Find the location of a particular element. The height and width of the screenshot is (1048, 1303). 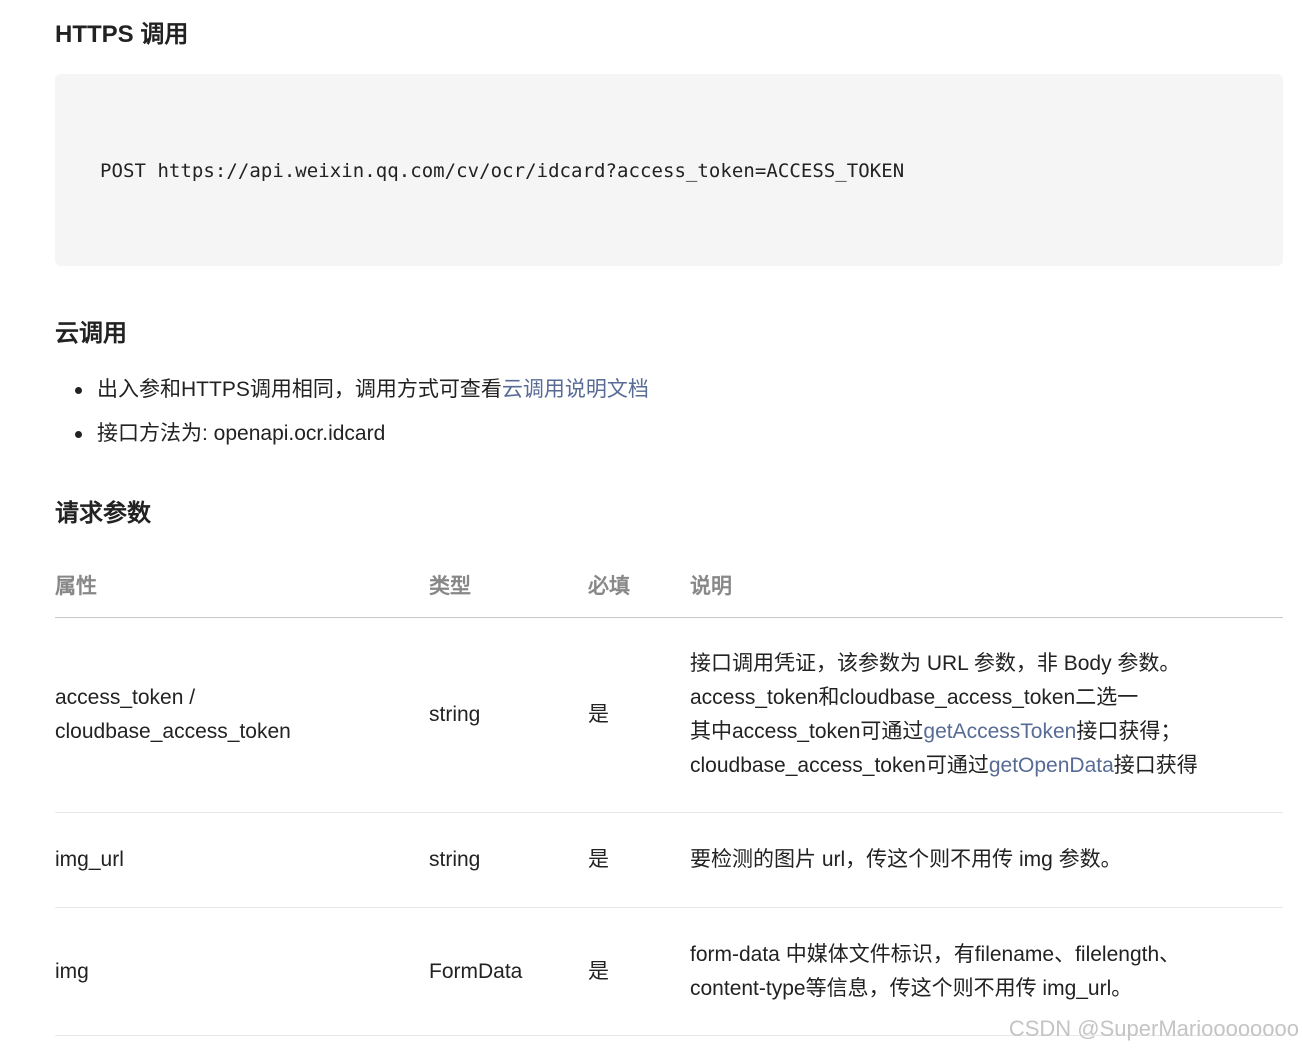

list-item: 出入参和HTTPS调用相同，调用方式可查看云调用说明文档 is located at coordinates (352, 390).